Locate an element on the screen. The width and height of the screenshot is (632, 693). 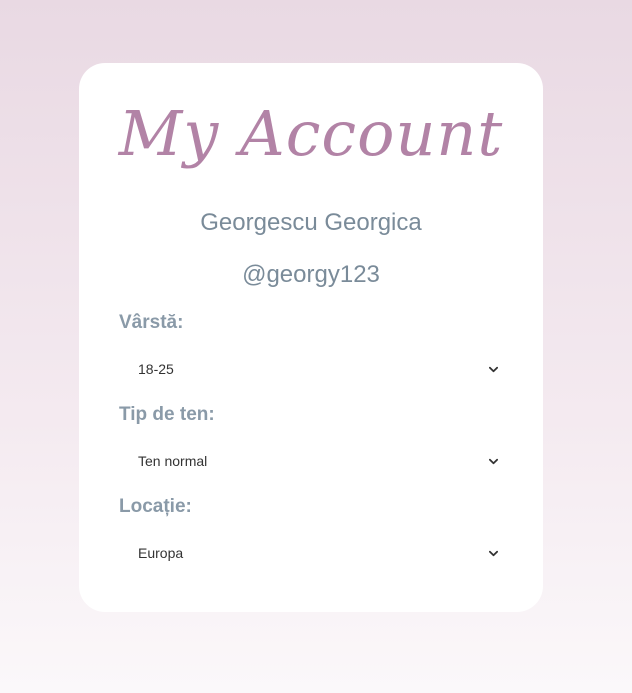
age-select: 18-25 is located at coordinates (311, 369).